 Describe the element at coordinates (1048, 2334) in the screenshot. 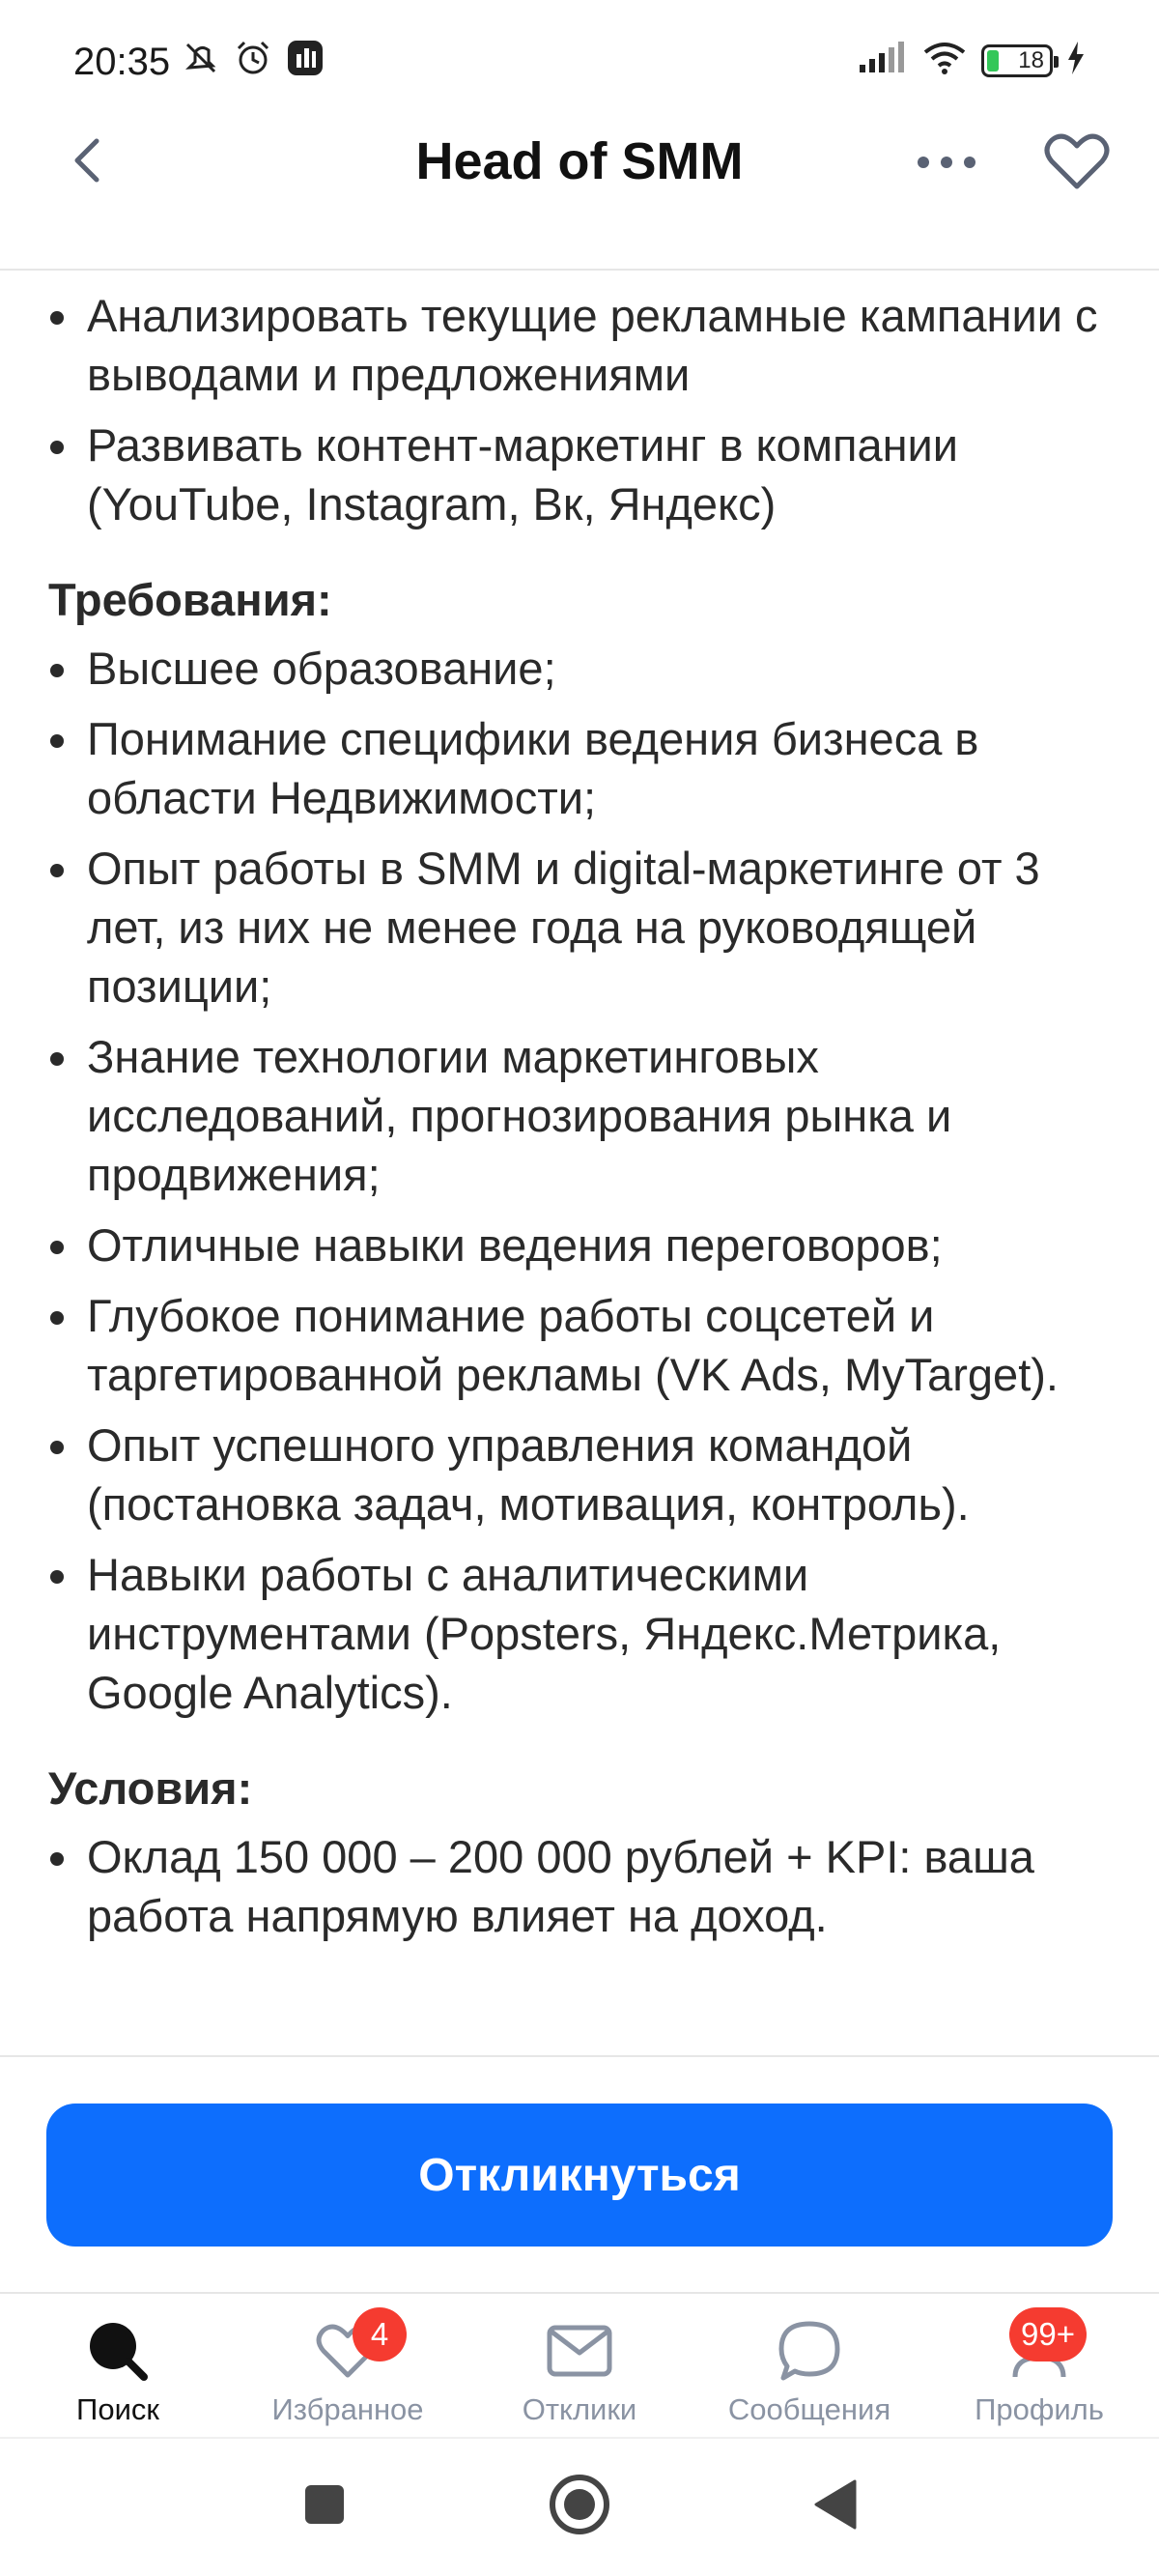

I see `profile-badge: 99+` at that location.